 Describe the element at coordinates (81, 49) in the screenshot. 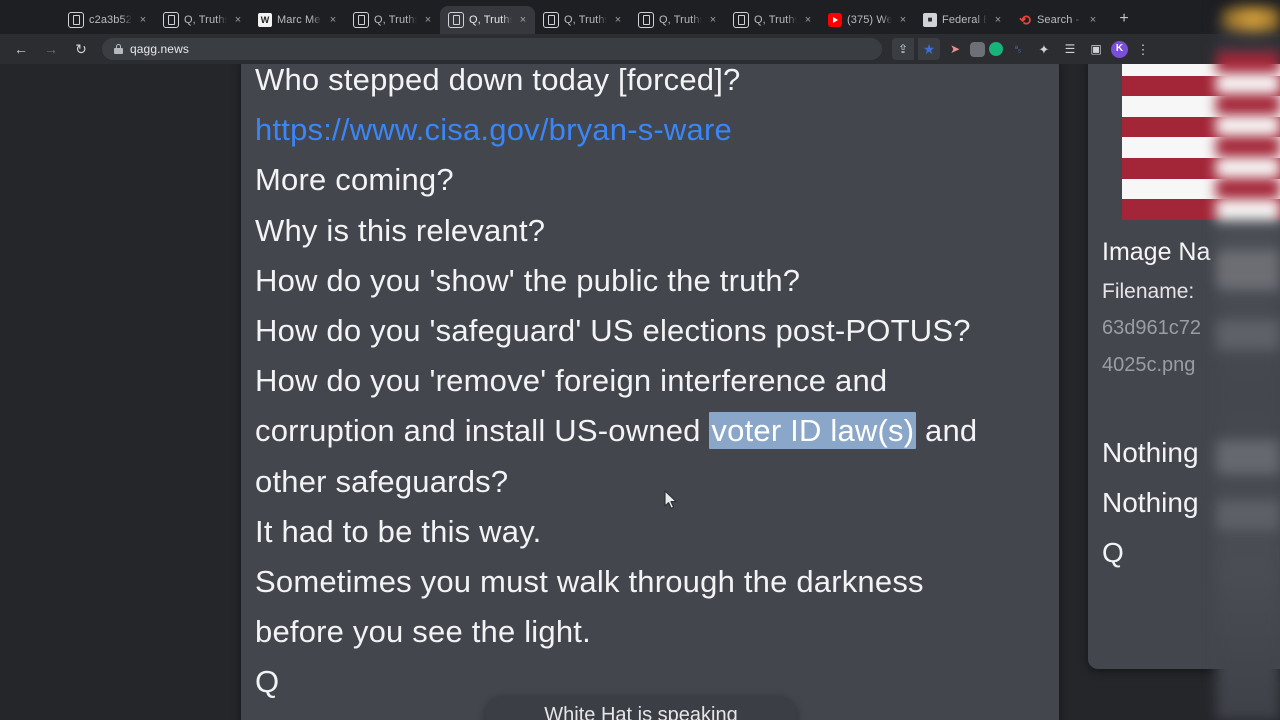

I see `reload-icon: ↻` at that location.